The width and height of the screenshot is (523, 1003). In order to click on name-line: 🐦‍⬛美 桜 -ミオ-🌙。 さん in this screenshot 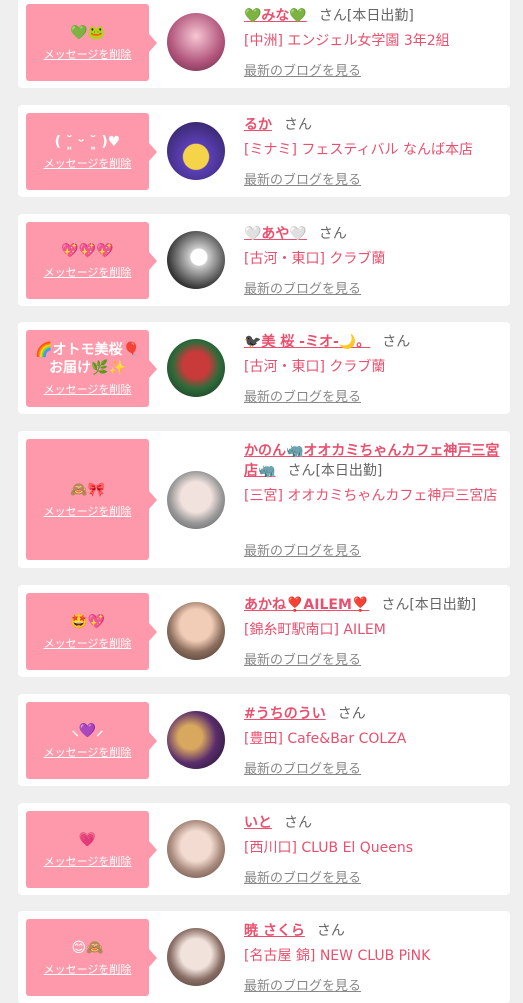, I will do `click(374, 342)`.